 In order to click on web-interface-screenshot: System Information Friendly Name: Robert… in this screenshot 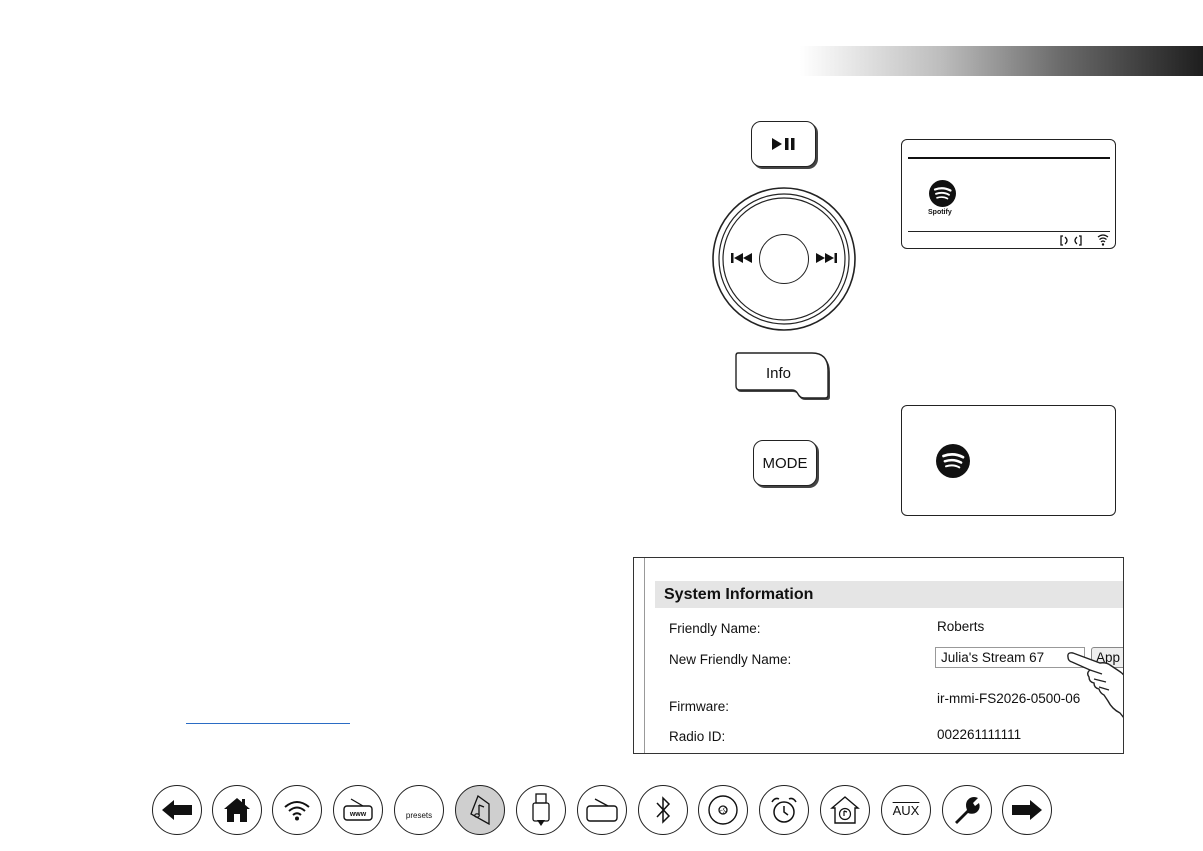, I will do `click(878, 655)`.